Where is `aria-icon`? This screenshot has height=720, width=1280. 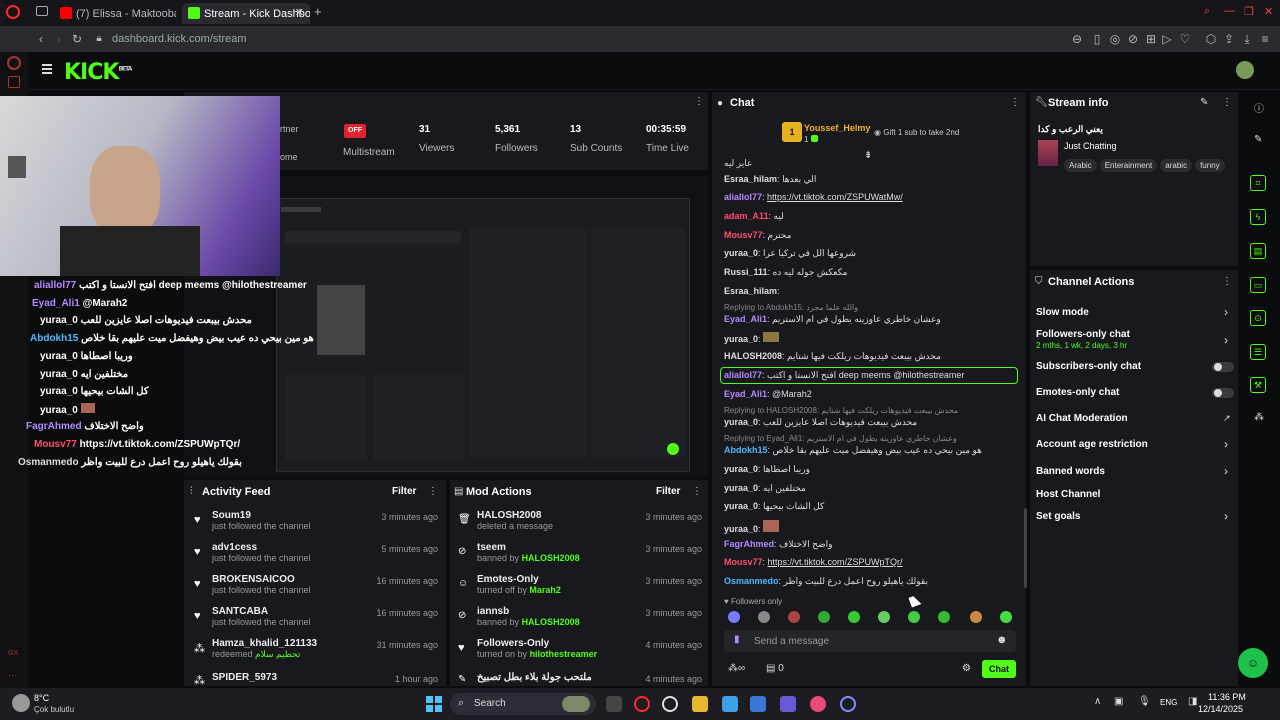 aria-icon is located at coordinates (14, 63).